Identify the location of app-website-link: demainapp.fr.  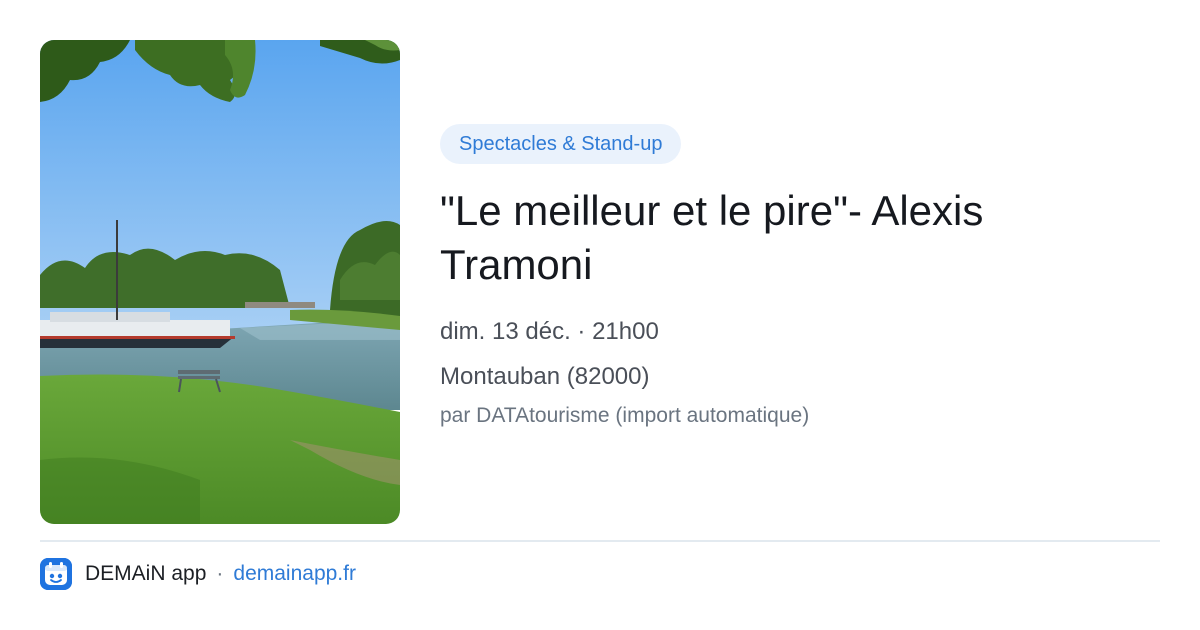
(294, 574).